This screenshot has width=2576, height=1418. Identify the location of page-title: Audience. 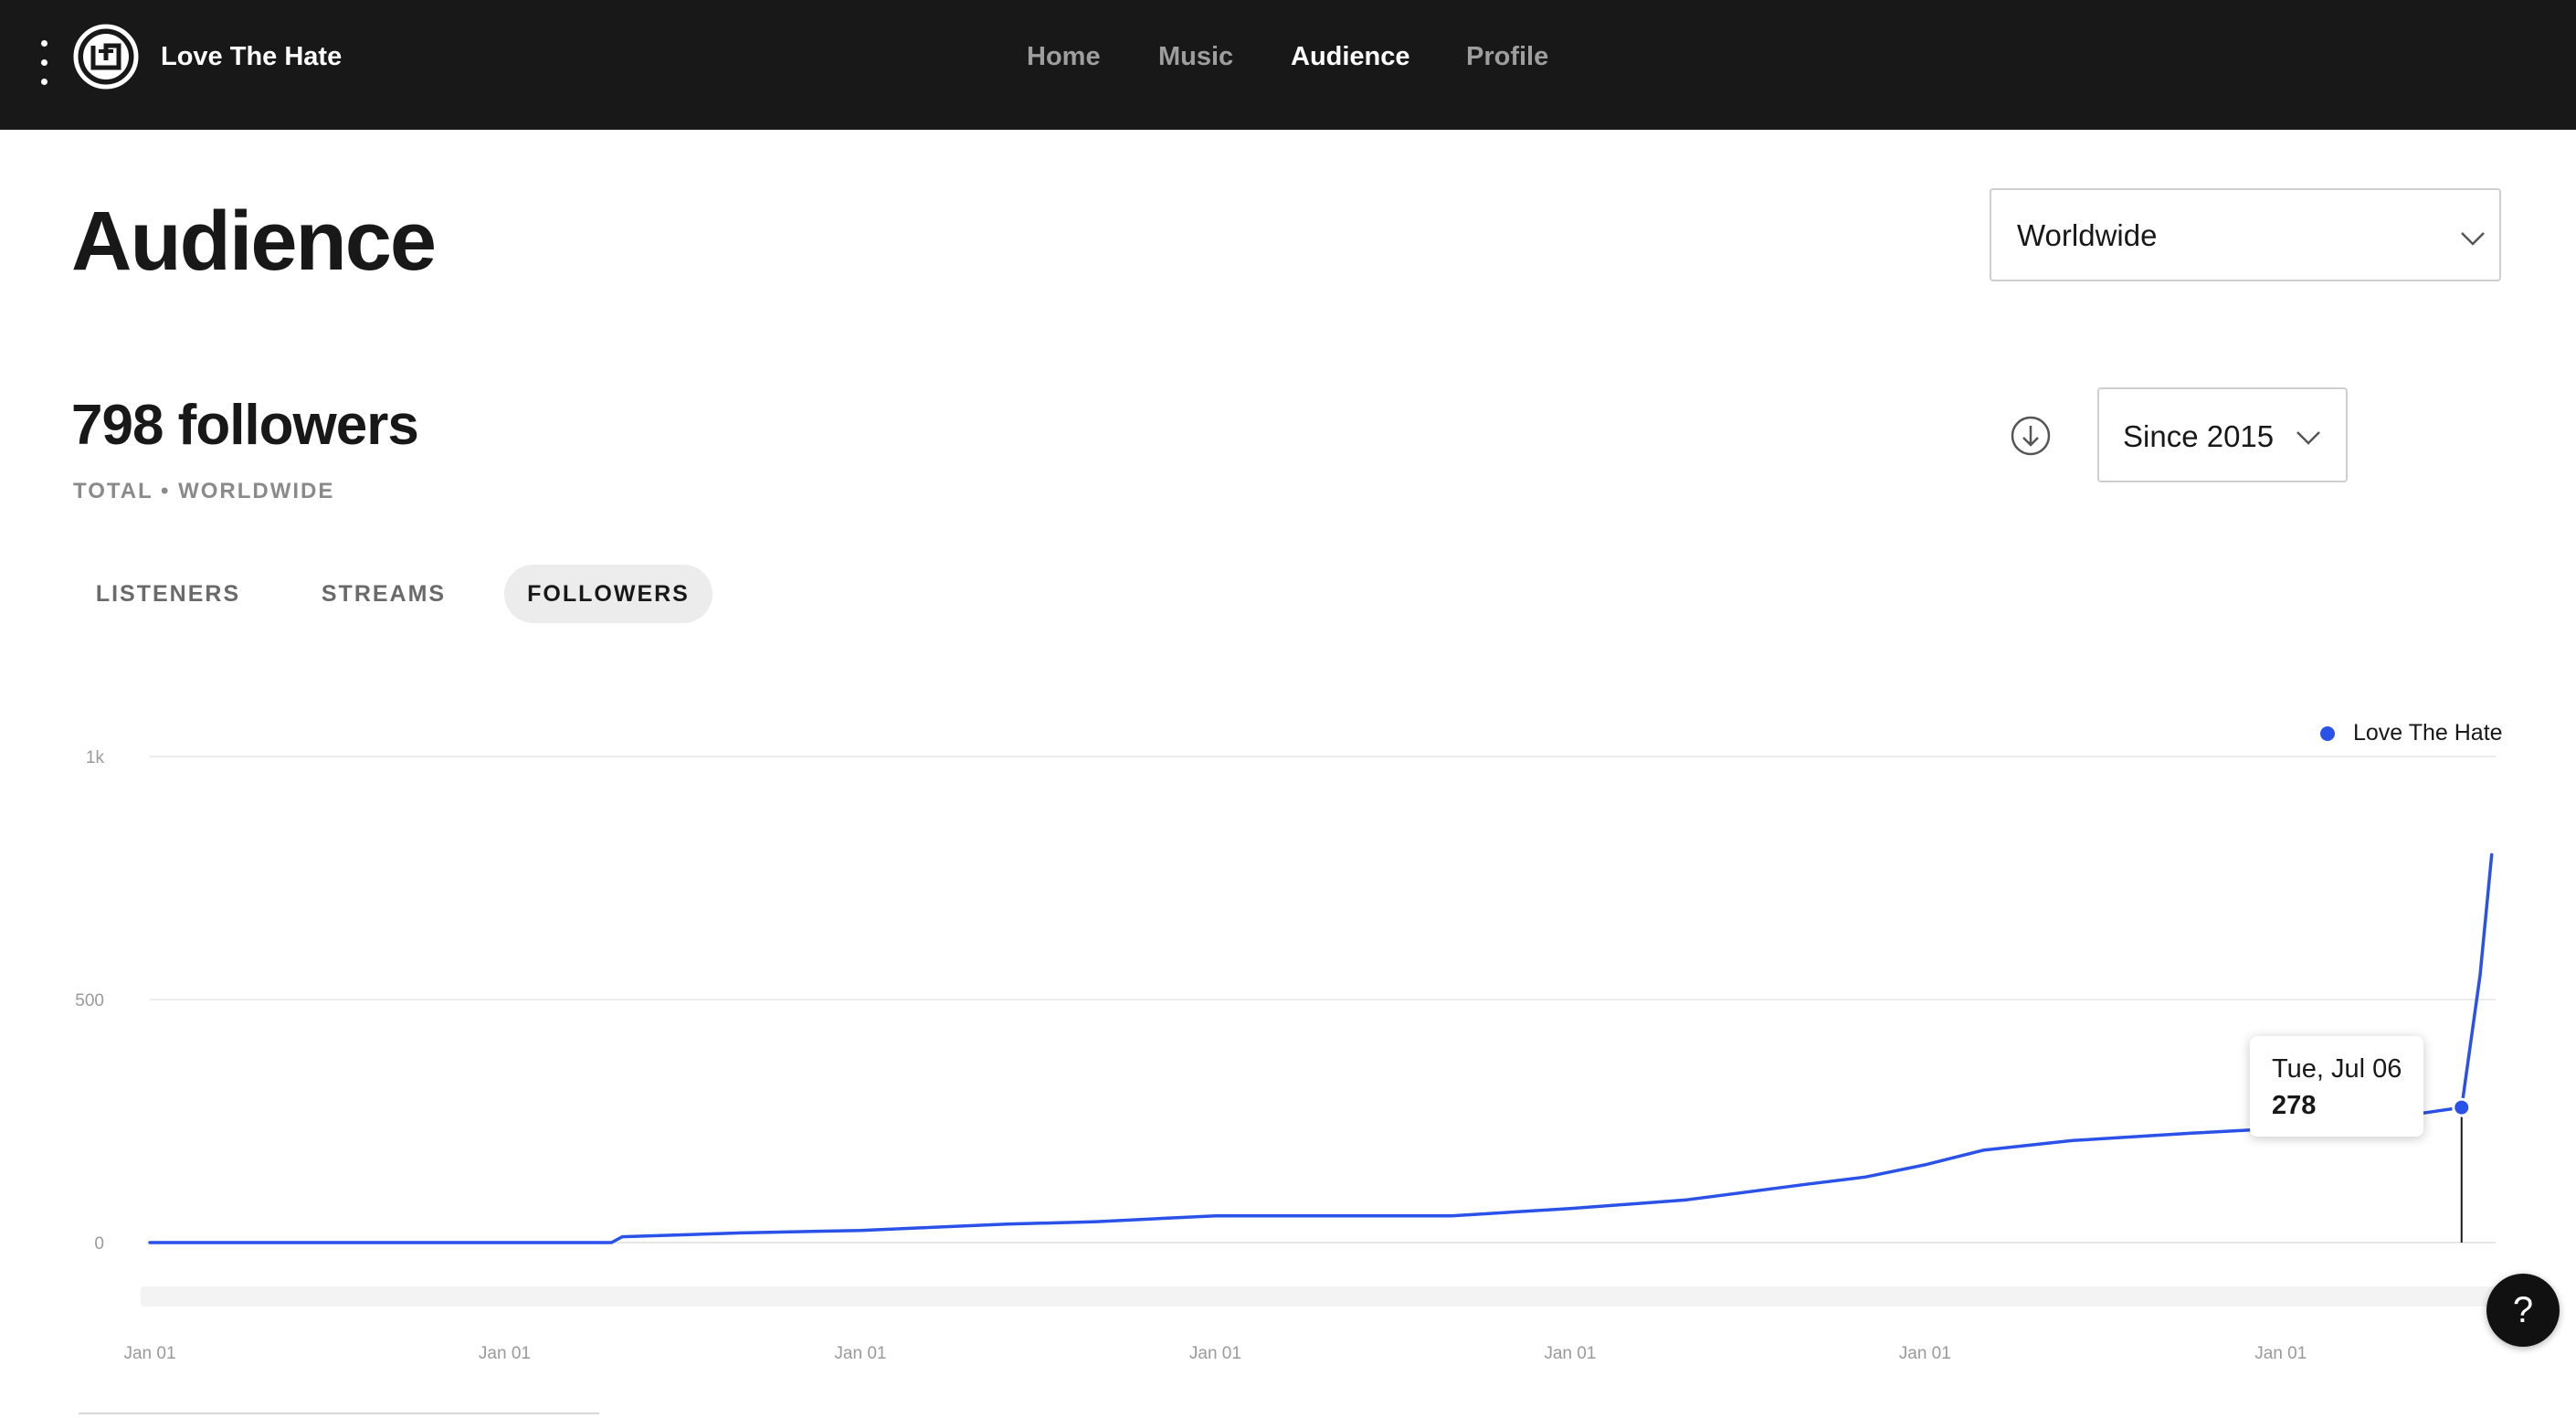
(254, 241).